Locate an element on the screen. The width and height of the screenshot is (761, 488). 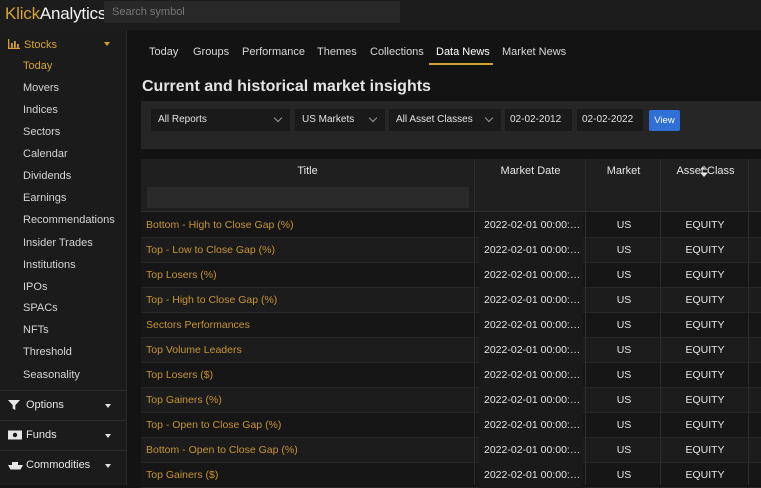
row-title-link: Top - High to Close Gap (%) is located at coordinates (308, 300).